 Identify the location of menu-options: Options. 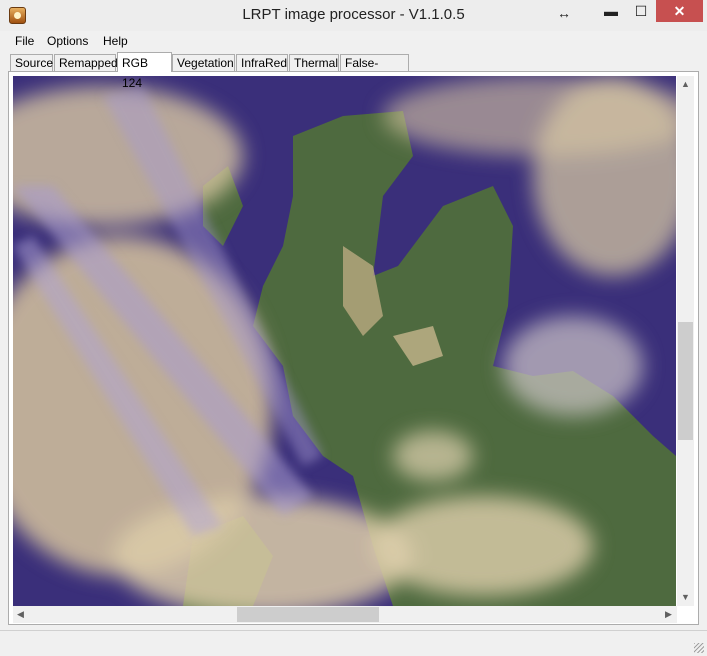
(67, 41).